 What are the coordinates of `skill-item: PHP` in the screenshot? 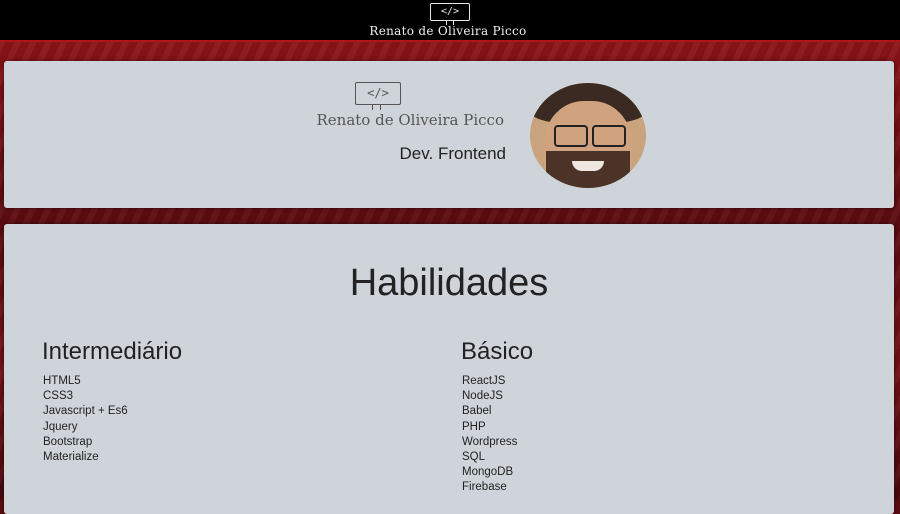 It's located at (474, 426).